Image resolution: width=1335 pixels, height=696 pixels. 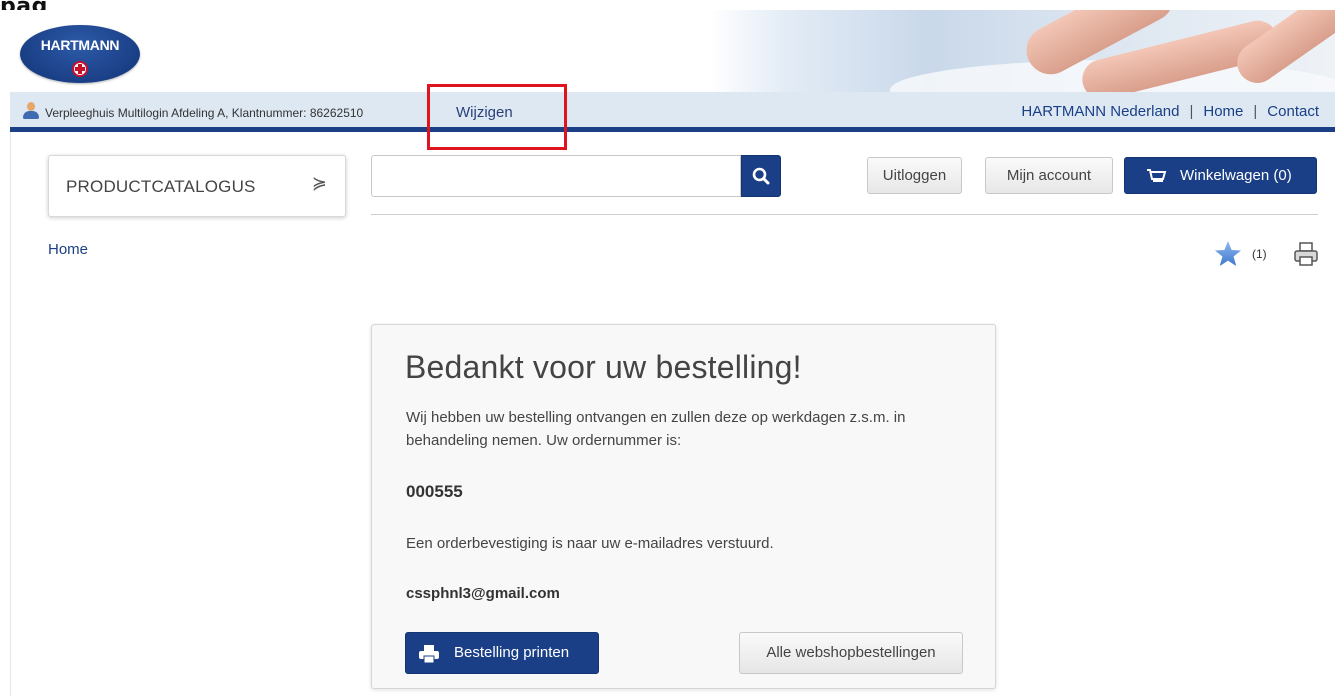 I want to click on contact-link: Contact, so click(x=1293, y=111).